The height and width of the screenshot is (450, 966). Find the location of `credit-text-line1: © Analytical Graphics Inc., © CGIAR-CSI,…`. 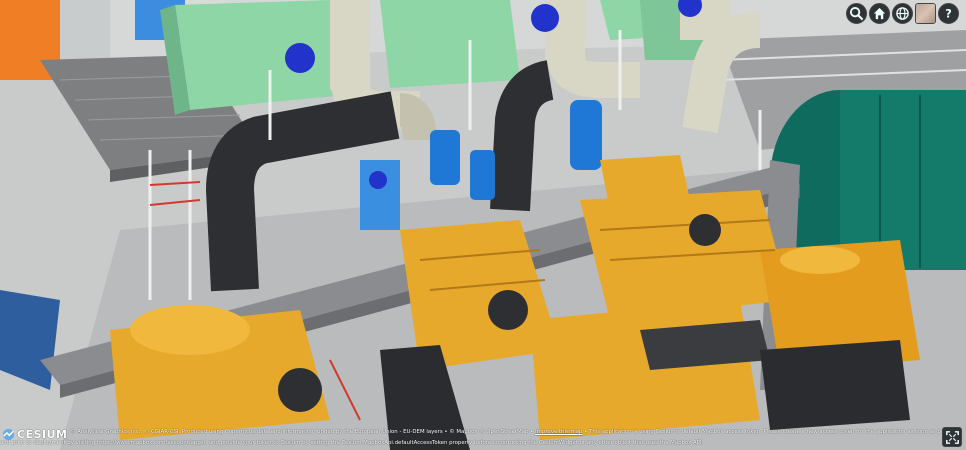

credit-text-line1: © Analytical Graphics Inc., © CGIAR-CSI,… is located at coordinates (505, 432).